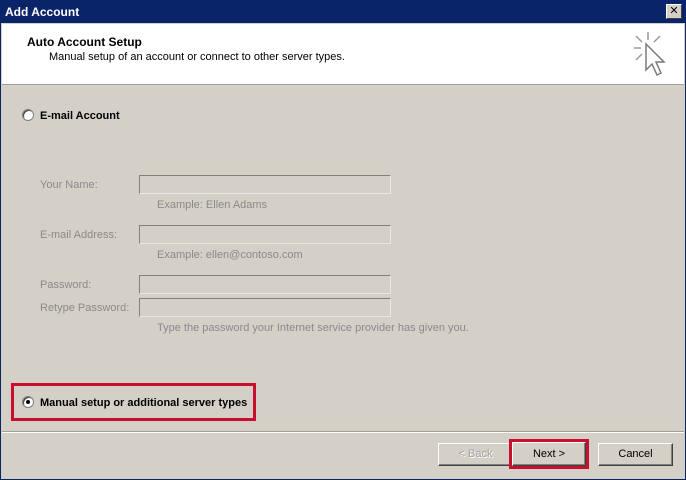  I want to click on close-icon: ✕, so click(674, 10).